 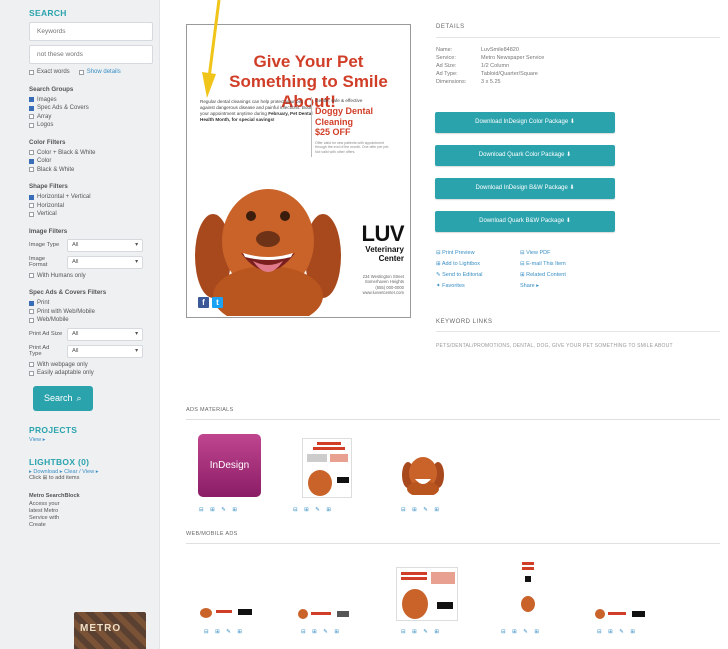 I want to click on filter-option: Logos, so click(x=89, y=125).